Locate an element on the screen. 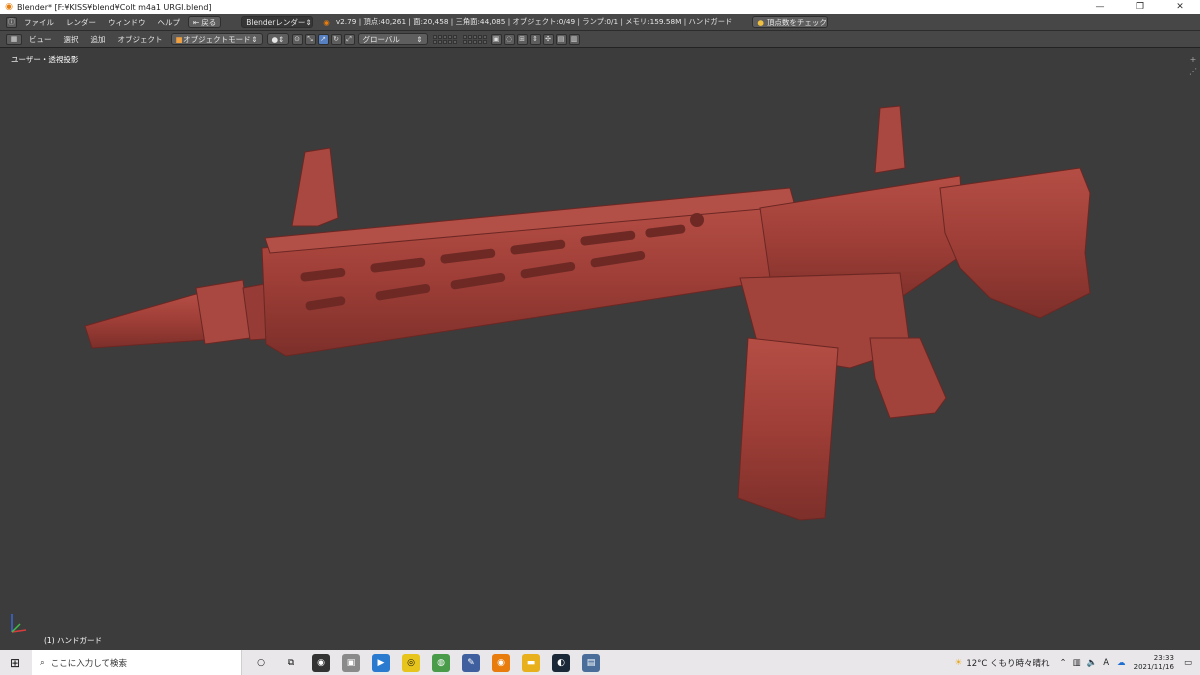  clock: 23:33 2021/11/16 is located at coordinates (1154, 663).